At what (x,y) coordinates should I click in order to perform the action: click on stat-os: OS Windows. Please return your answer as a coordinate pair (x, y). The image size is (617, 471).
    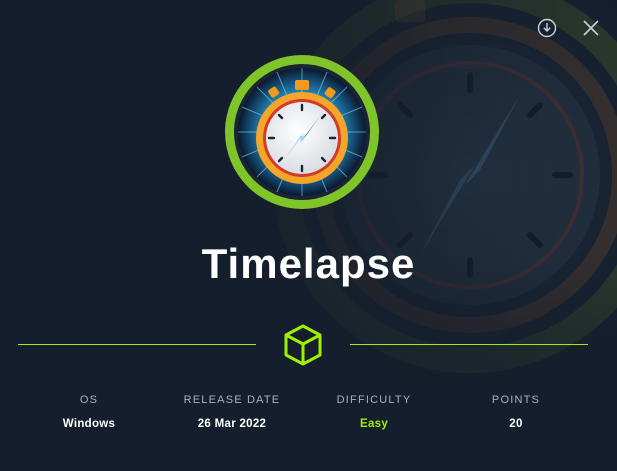
    Looking at the image, I should click on (89, 412).